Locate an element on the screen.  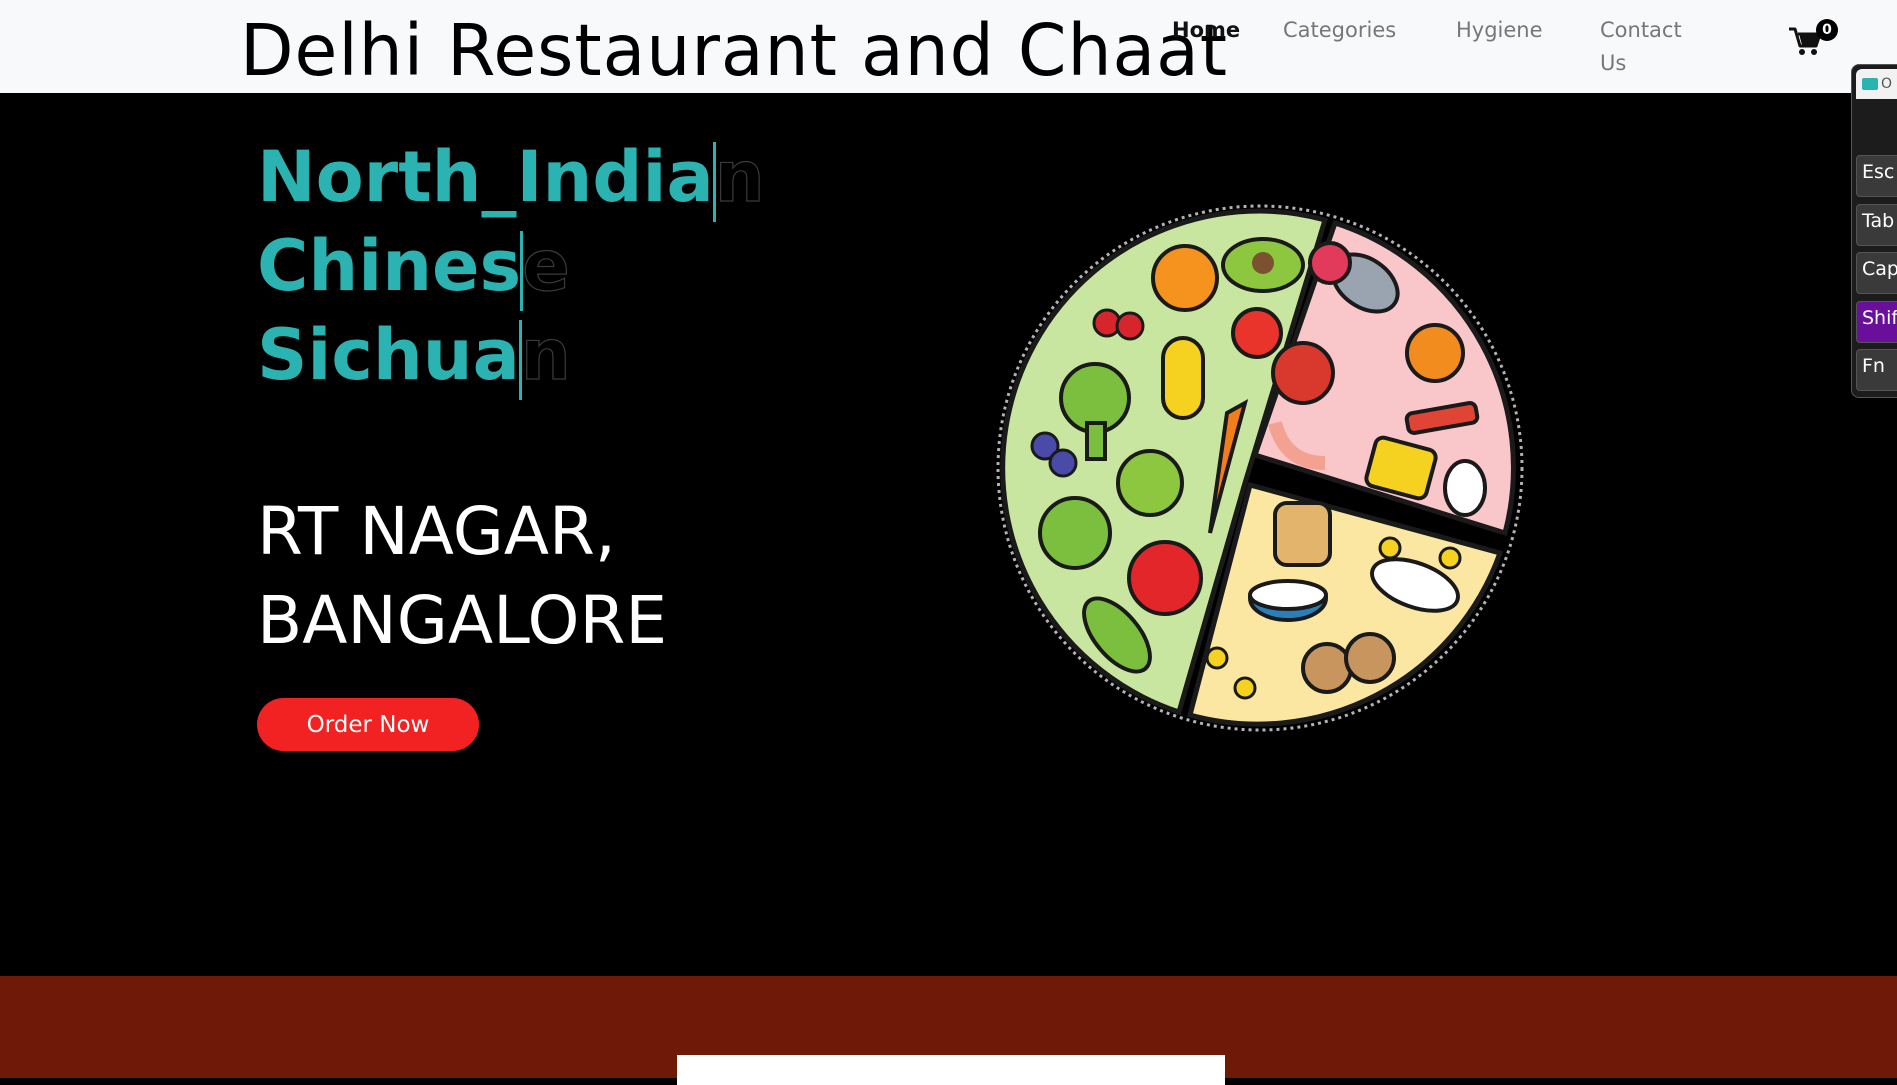
cuisine-line: Chinese is located at coordinates (413, 266).